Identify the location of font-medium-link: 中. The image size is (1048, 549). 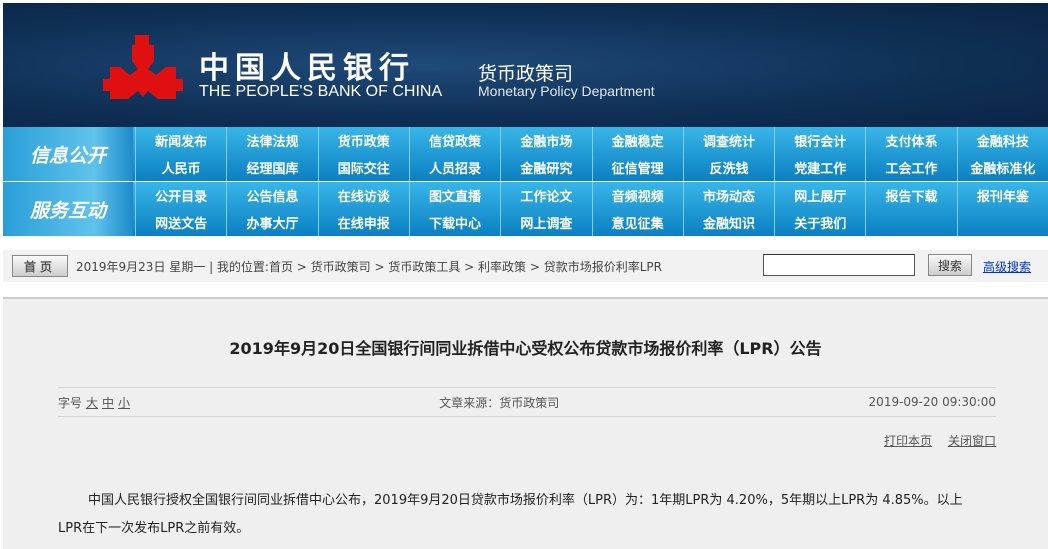
(108, 403).